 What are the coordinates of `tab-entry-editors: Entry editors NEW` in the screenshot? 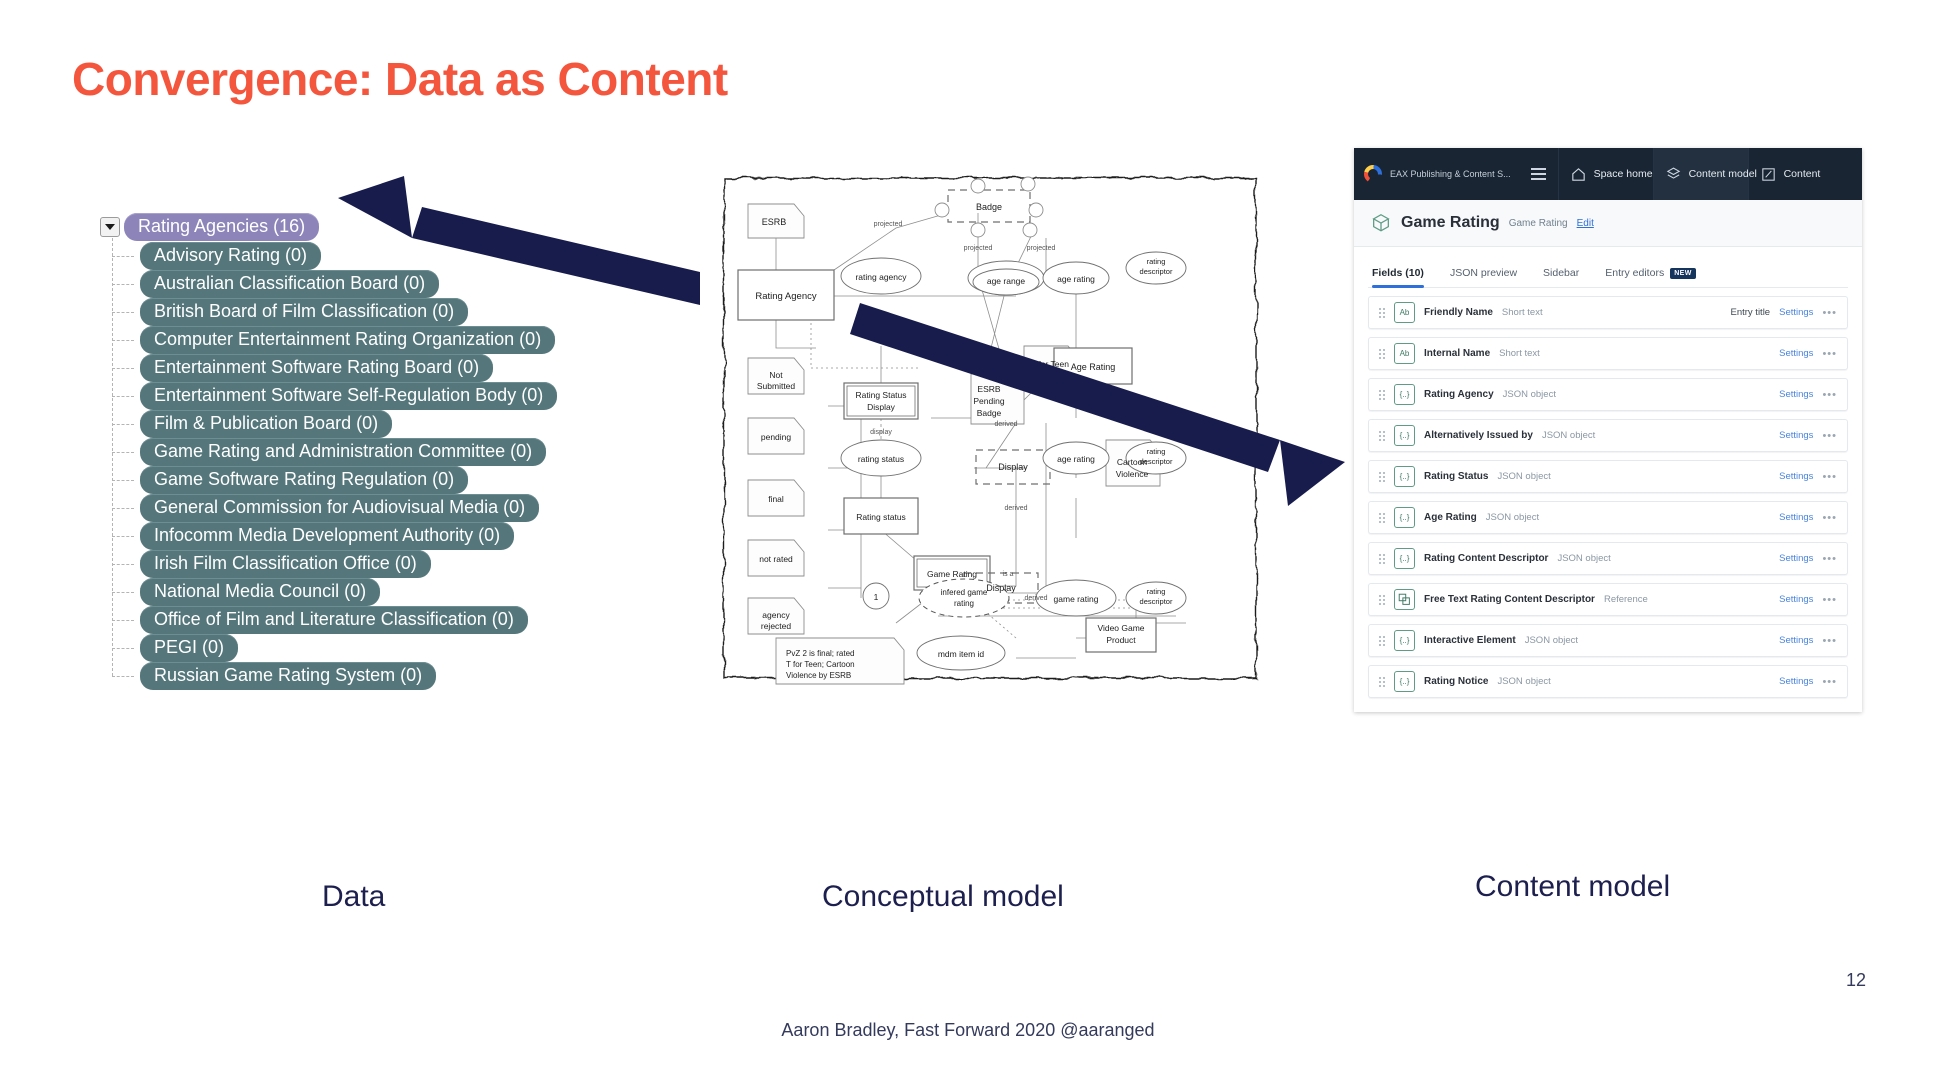 It's located at (1650, 277).